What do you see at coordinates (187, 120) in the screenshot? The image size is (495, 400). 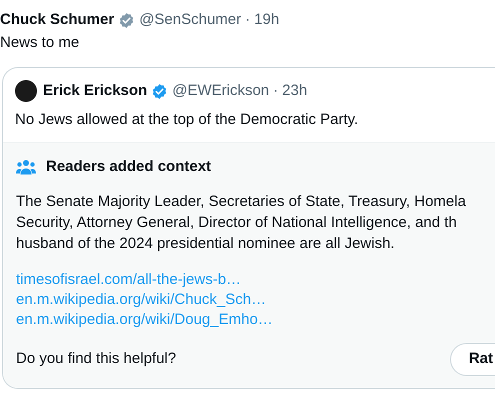 I see `quoted-post-text: No Jews allowed at the top of the Democratic Party.` at bounding box center [187, 120].